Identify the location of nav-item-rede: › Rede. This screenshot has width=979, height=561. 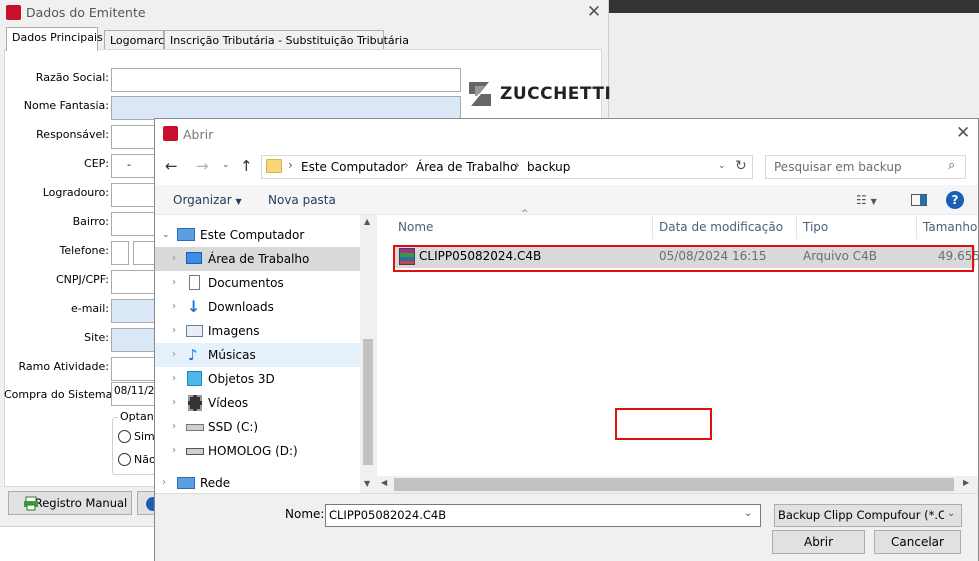
(257, 483).